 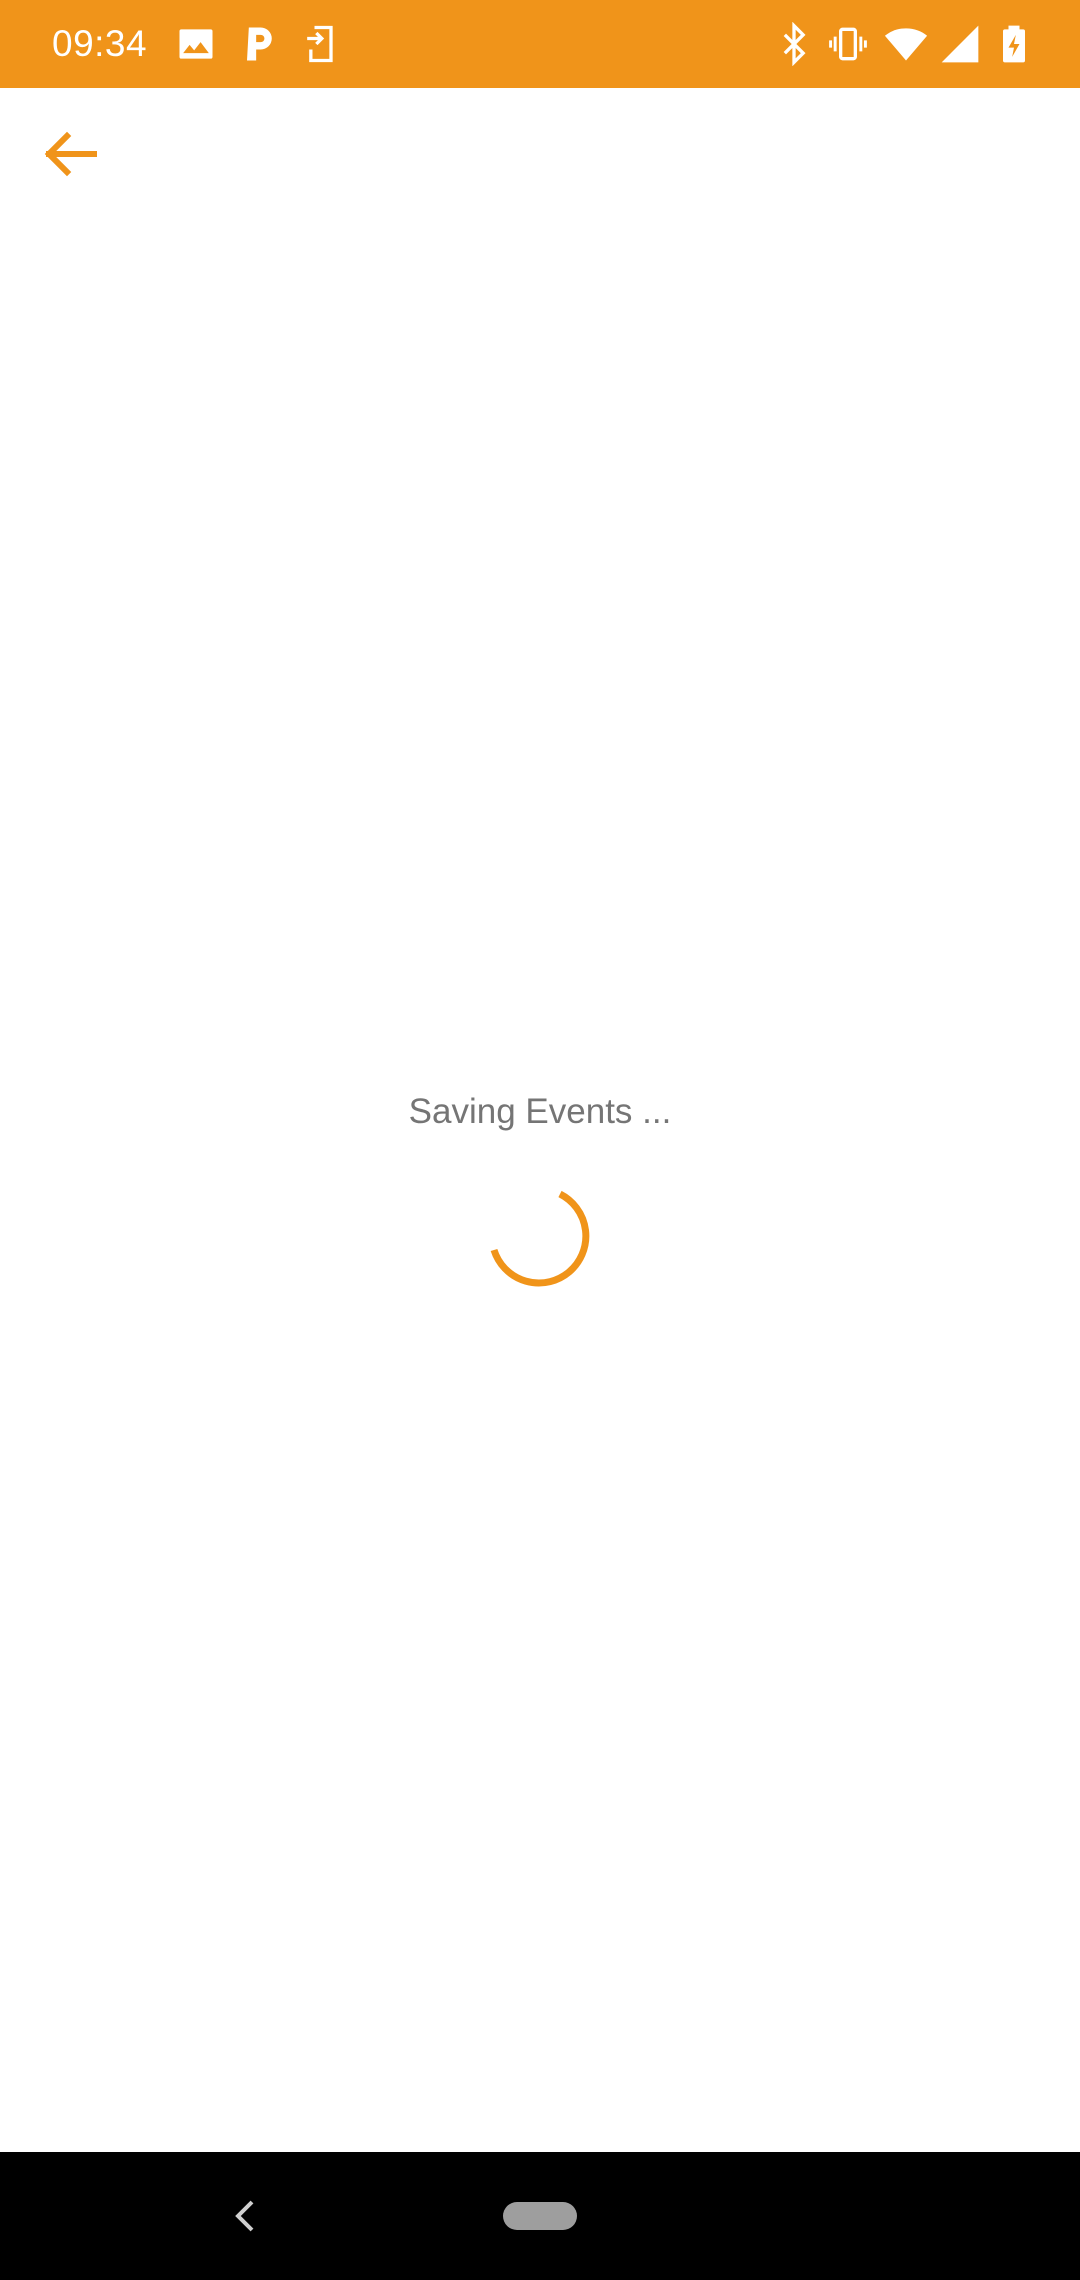 What do you see at coordinates (960, 44) in the screenshot?
I see `cell-signal-icon` at bounding box center [960, 44].